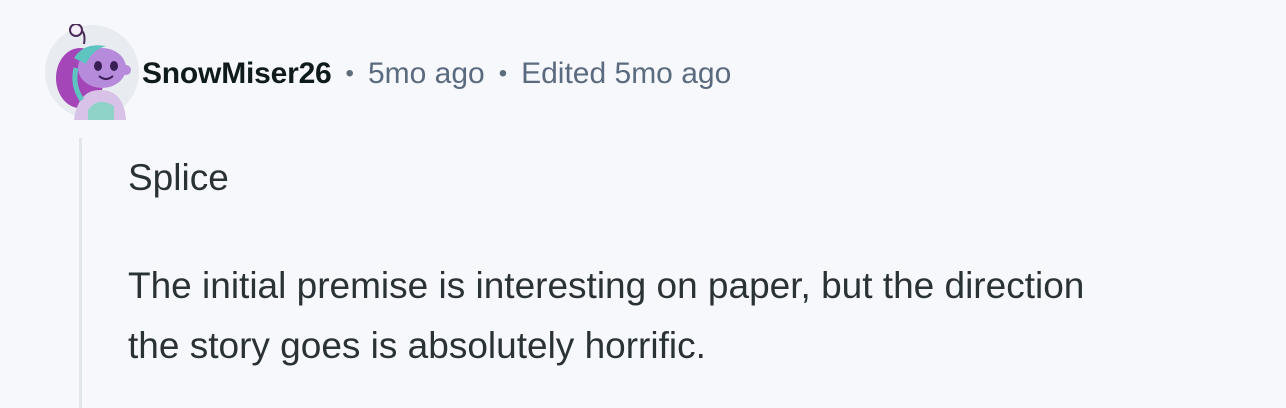 The height and width of the screenshot is (408, 1286). What do you see at coordinates (178, 177) in the screenshot?
I see `comment-paragraph: Splice` at bounding box center [178, 177].